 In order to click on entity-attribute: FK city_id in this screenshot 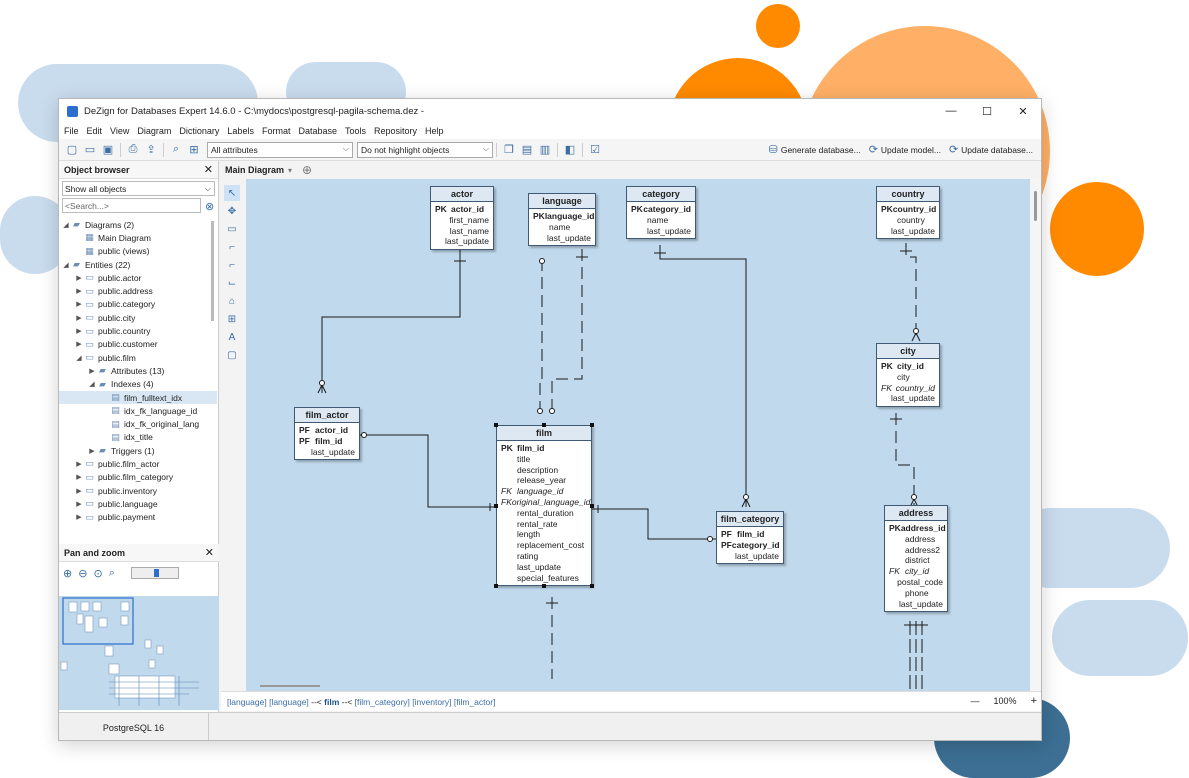, I will do `click(916, 571)`.